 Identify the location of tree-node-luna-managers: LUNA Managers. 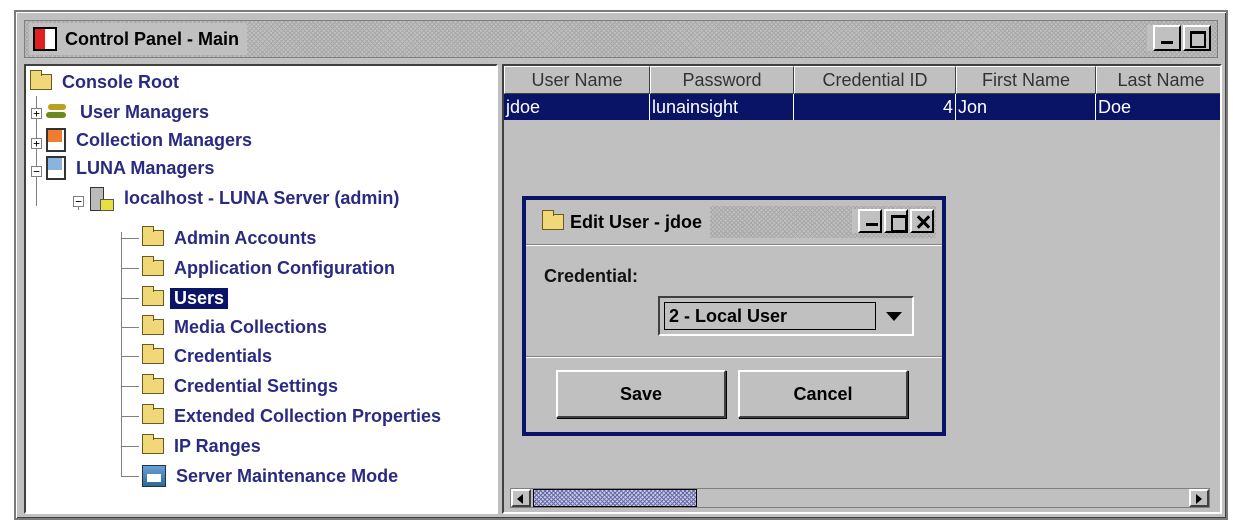
(132, 168).